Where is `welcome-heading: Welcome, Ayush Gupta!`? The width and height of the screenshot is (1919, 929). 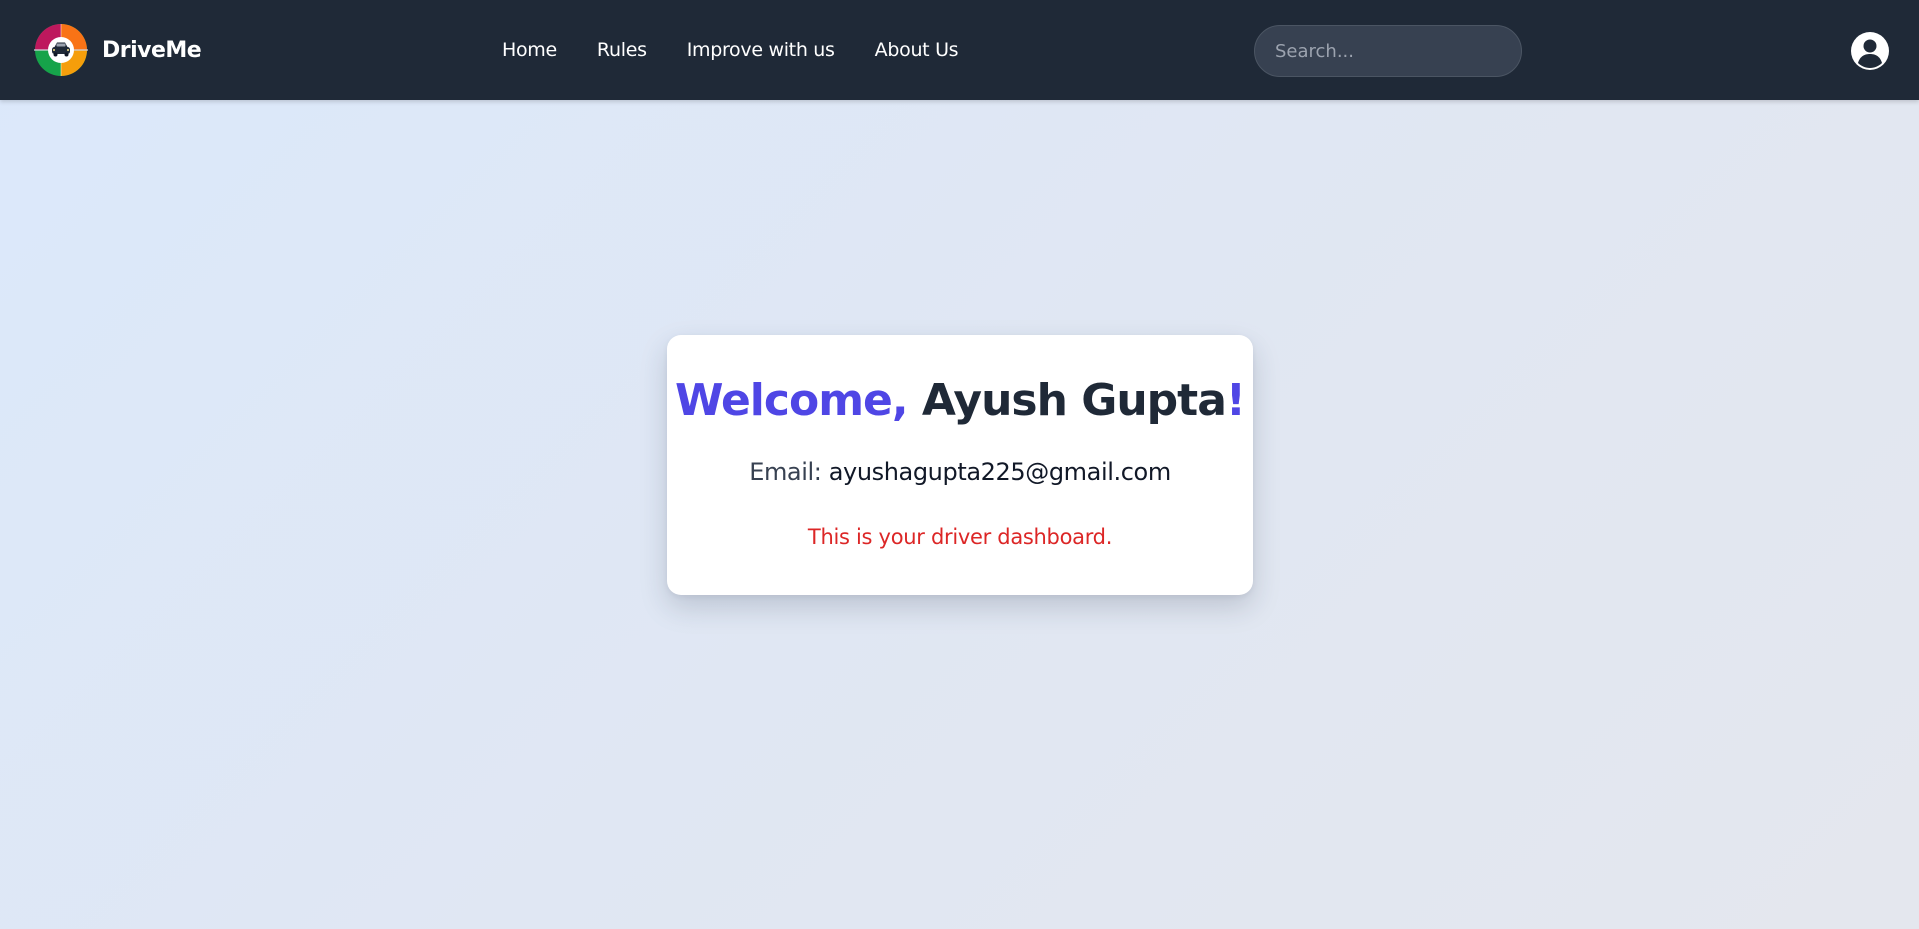
welcome-heading: Welcome, Ayush Gupta! is located at coordinates (960, 400).